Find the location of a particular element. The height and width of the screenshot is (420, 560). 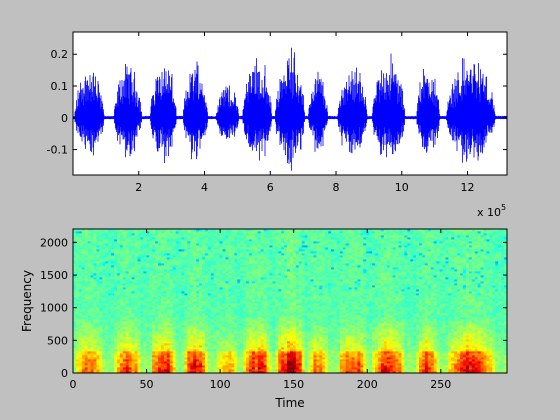

waveform-x-tick-label: 4 is located at coordinates (204, 187).